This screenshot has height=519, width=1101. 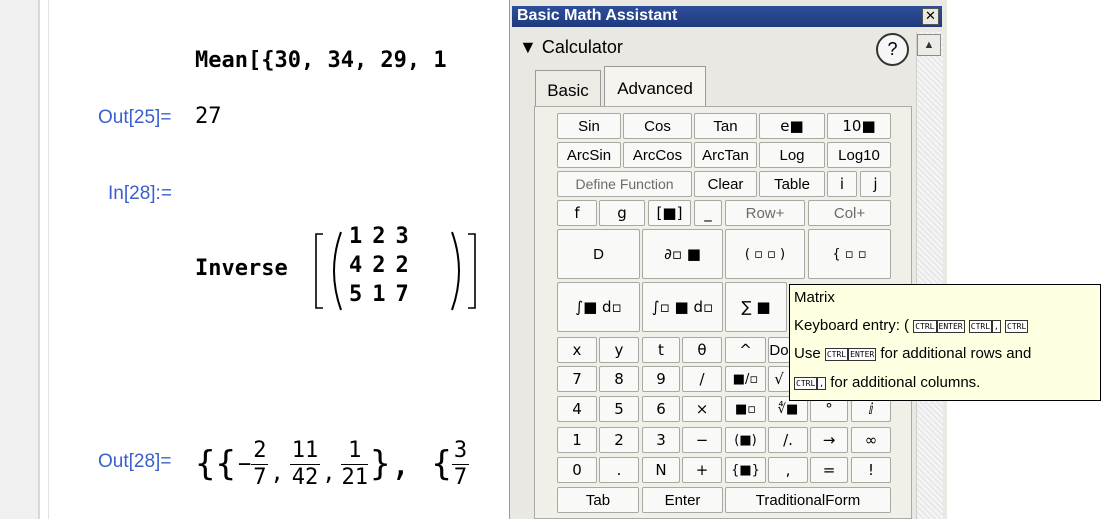 What do you see at coordinates (661, 350) in the screenshot?
I see `t-button: t` at bounding box center [661, 350].